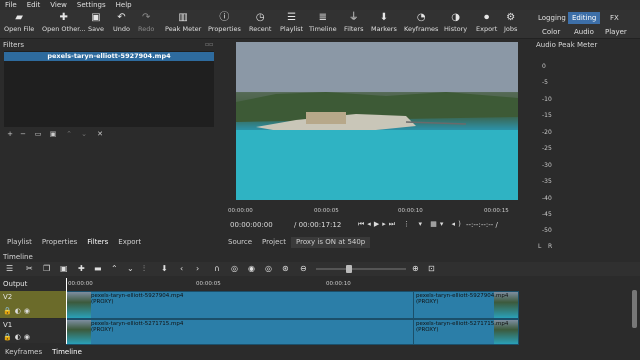 The height and width of the screenshot is (360, 640). Describe the element at coordinates (109, 89) in the screenshot. I see `filters-list` at that location.